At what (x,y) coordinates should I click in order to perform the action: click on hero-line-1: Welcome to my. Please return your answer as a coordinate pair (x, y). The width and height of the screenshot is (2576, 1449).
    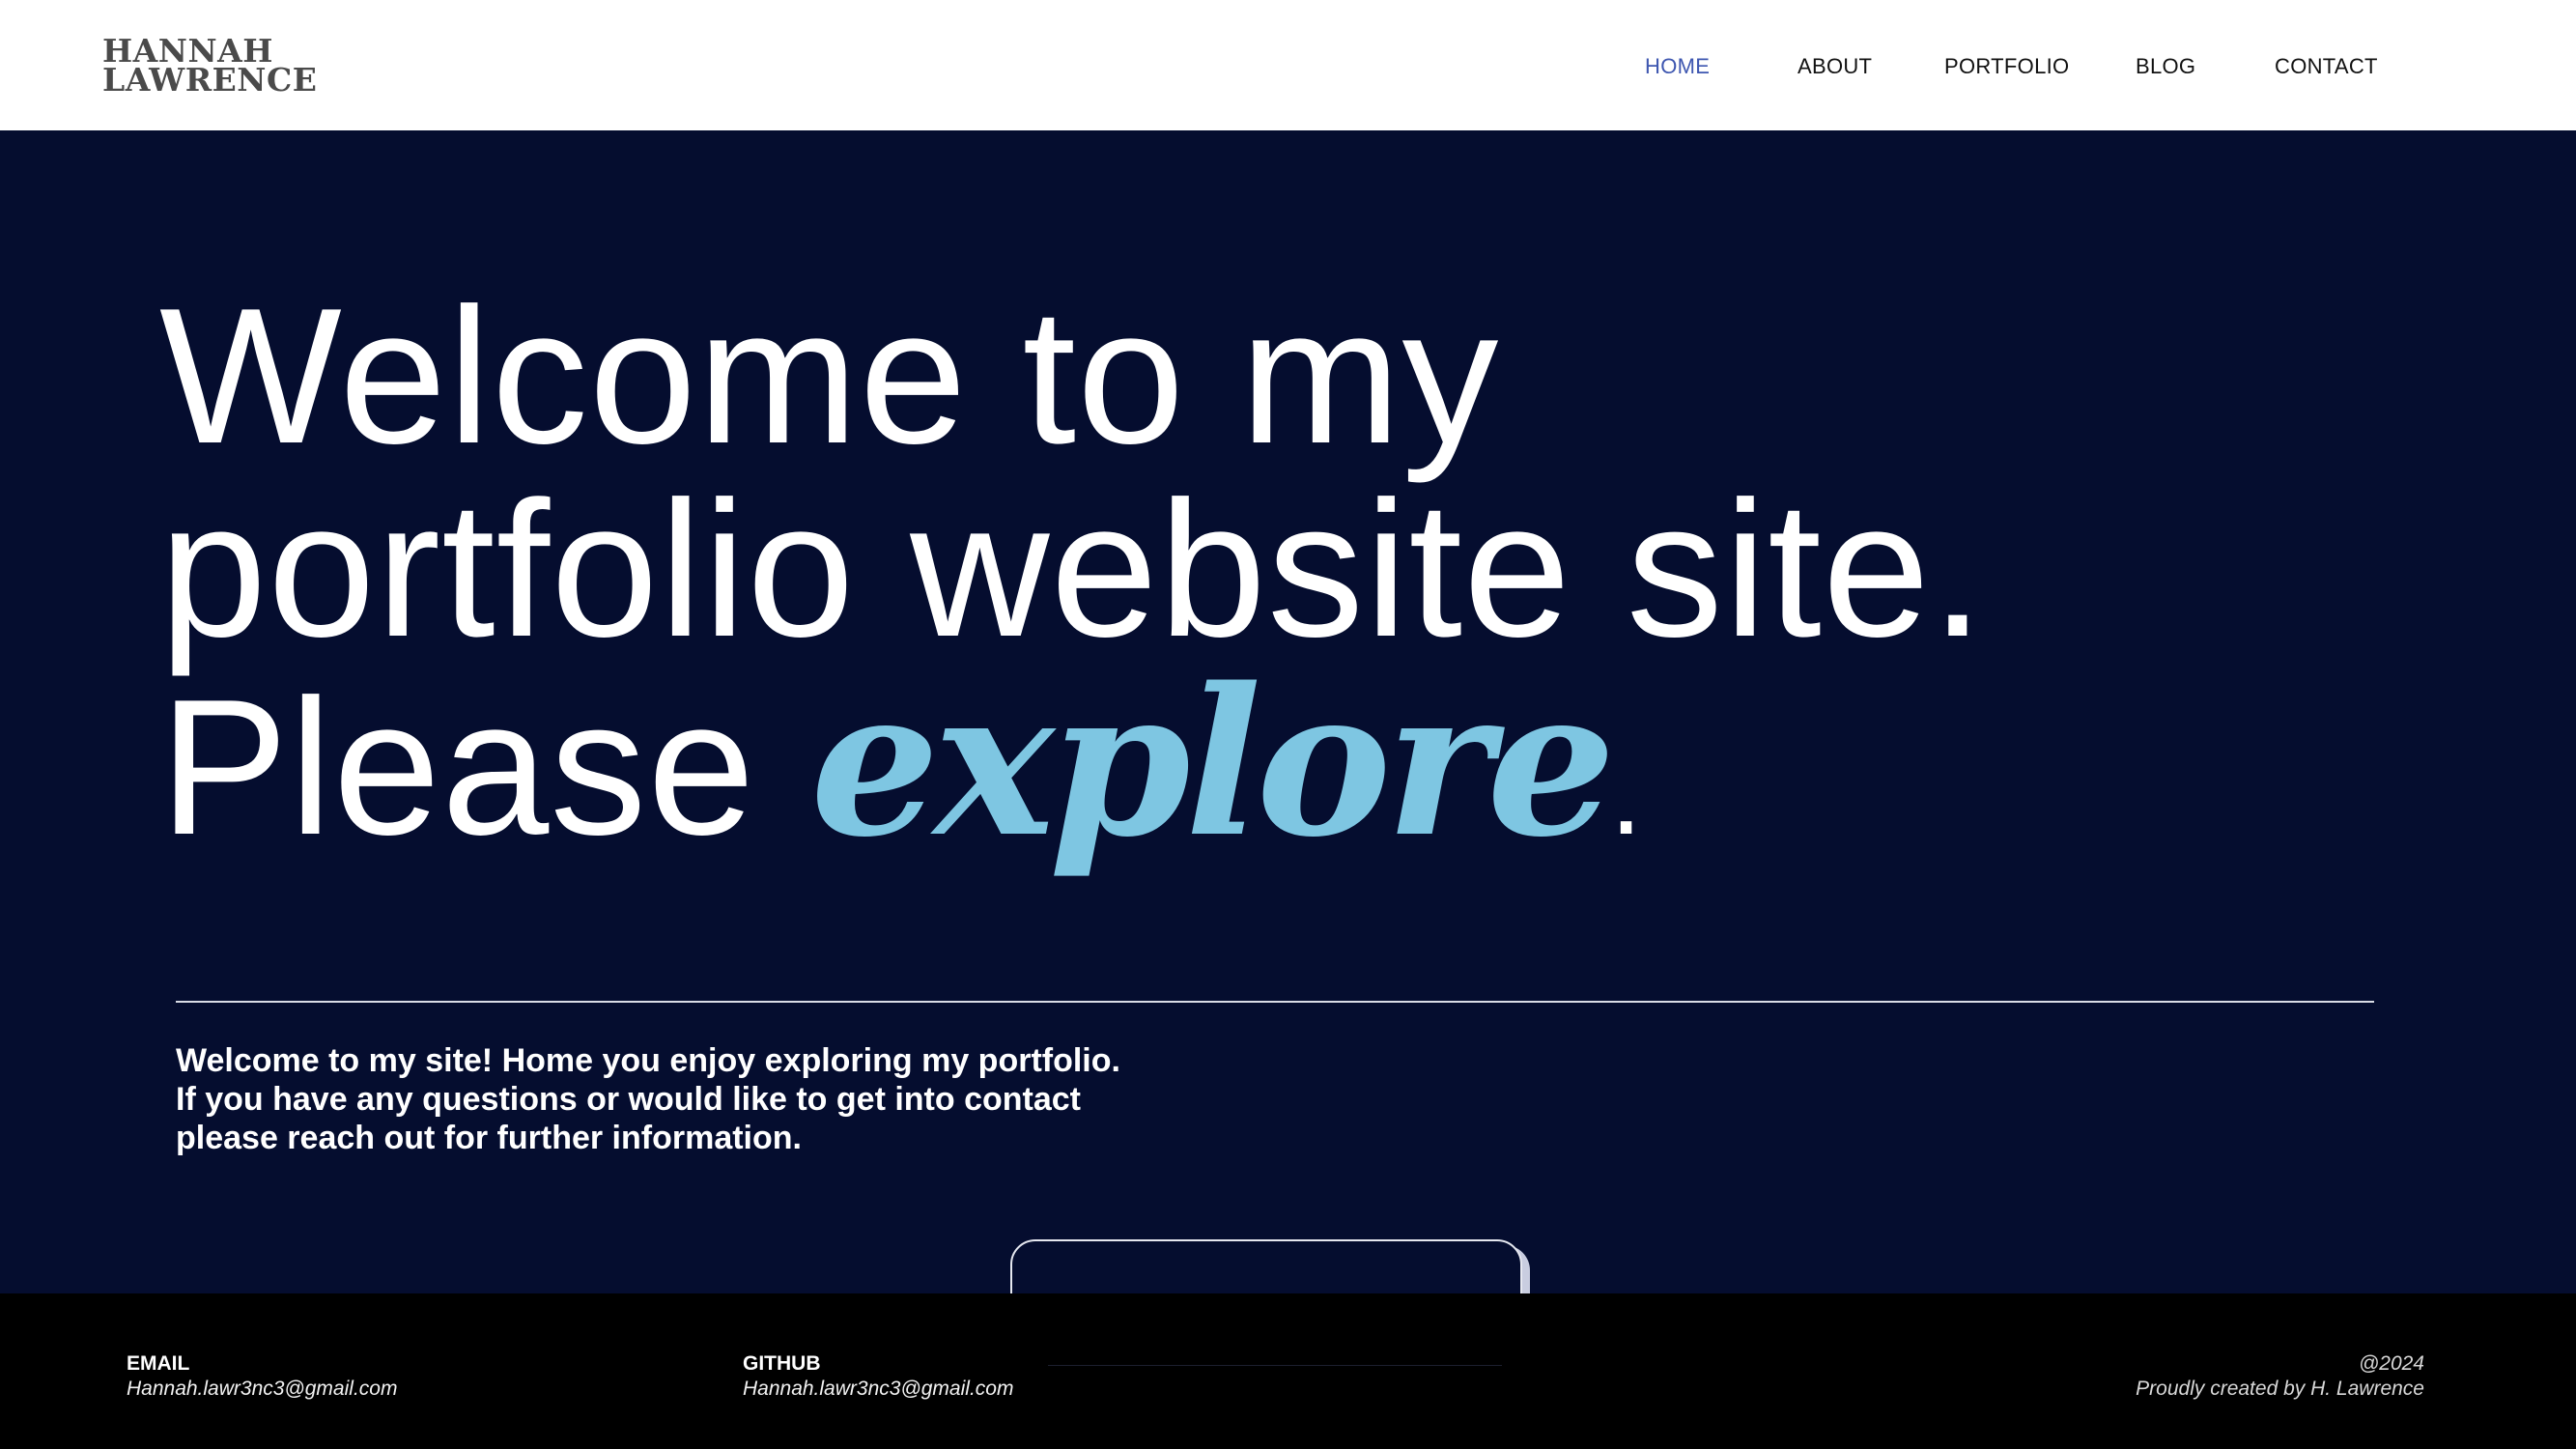
    Looking at the image, I should click on (829, 376).